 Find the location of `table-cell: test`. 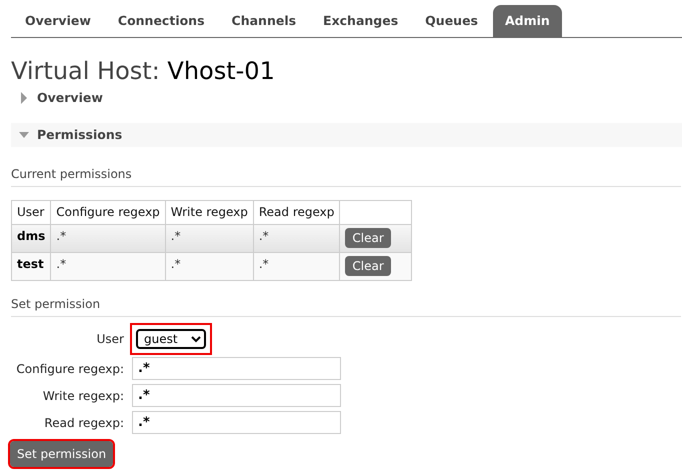

table-cell: test is located at coordinates (31, 266).